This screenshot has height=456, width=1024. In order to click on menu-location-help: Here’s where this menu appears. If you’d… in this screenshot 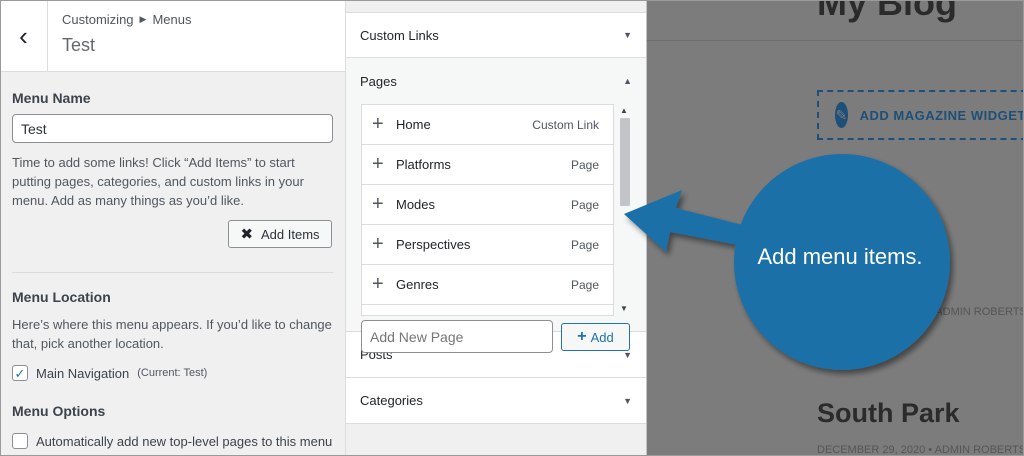, I will do `click(172, 334)`.